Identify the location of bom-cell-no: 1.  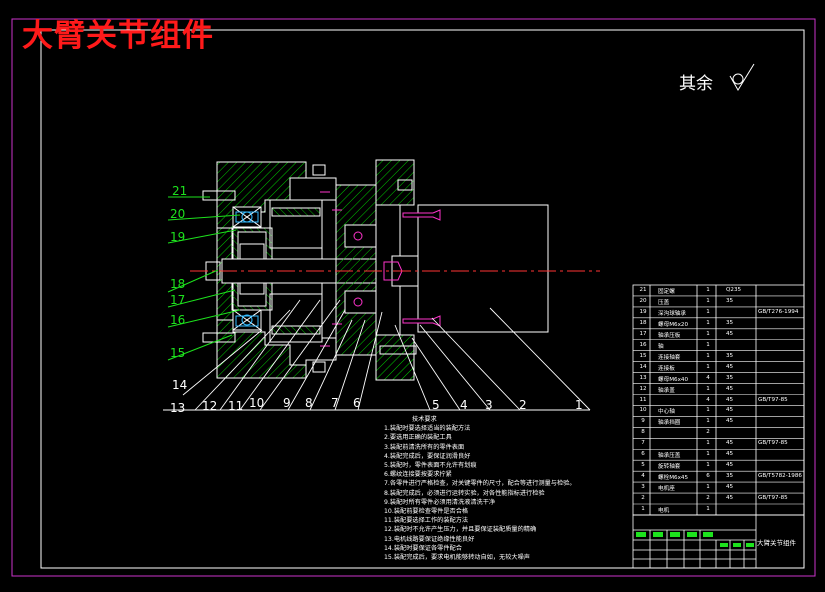
(643, 509).